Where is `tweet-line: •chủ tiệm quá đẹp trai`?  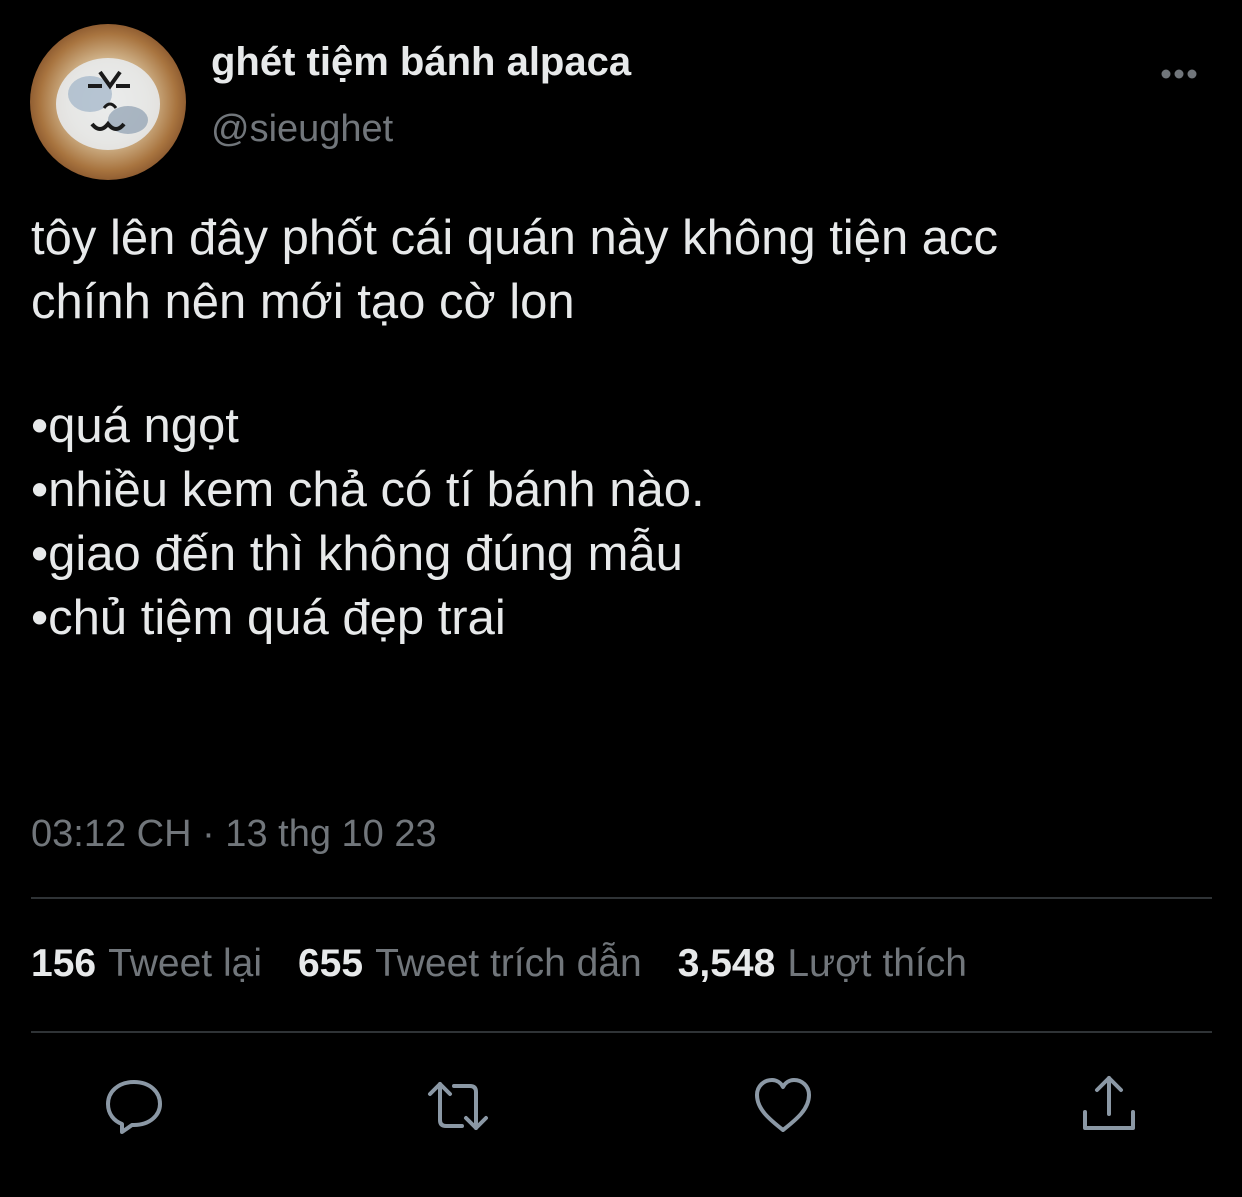 tweet-line: •chủ tiệm quá đẹp trai is located at coordinates (268, 618).